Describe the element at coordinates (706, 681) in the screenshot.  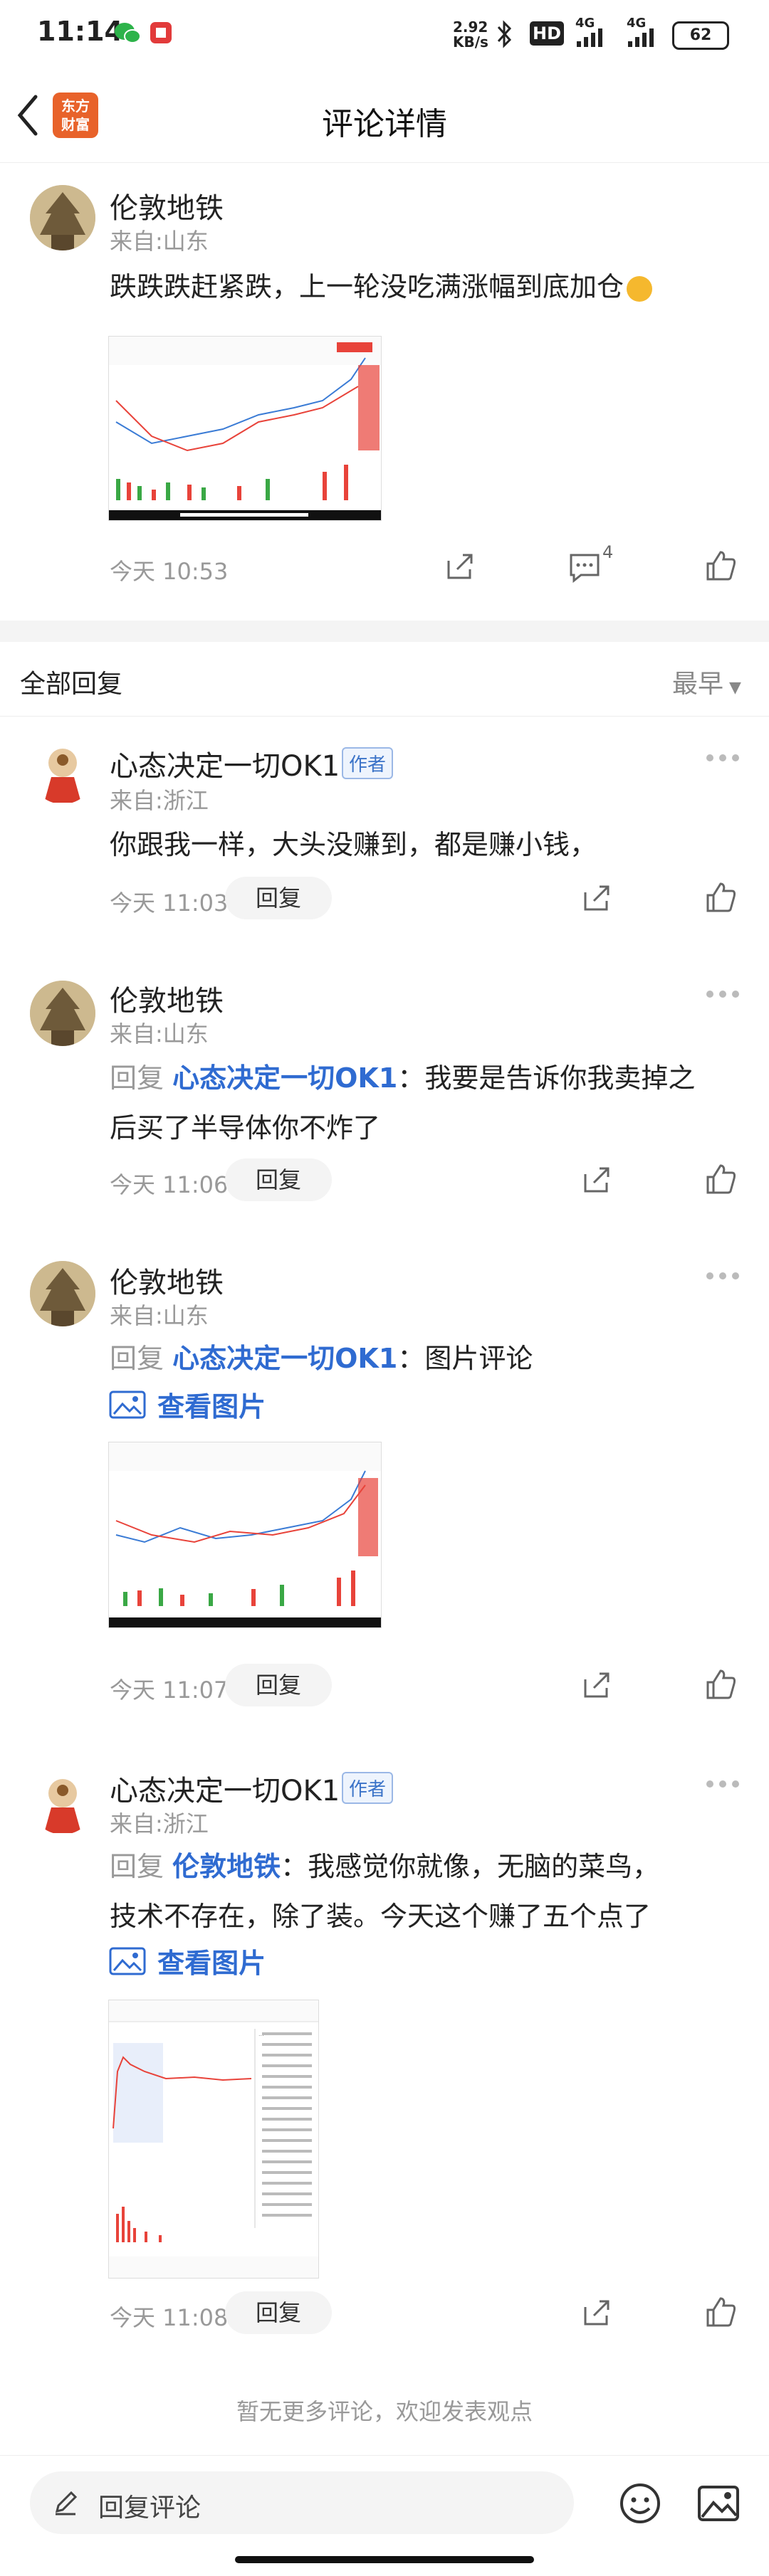
I see `sort-dropdown: 最早 ▼` at that location.